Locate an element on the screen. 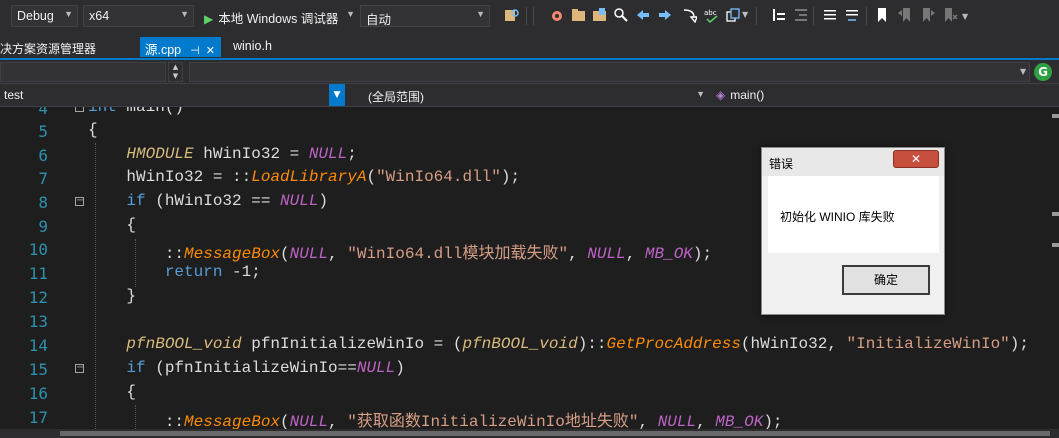 The width and height of the screenshot is (1059, 438). svg-text: abc is located at coordinates (710, 13).